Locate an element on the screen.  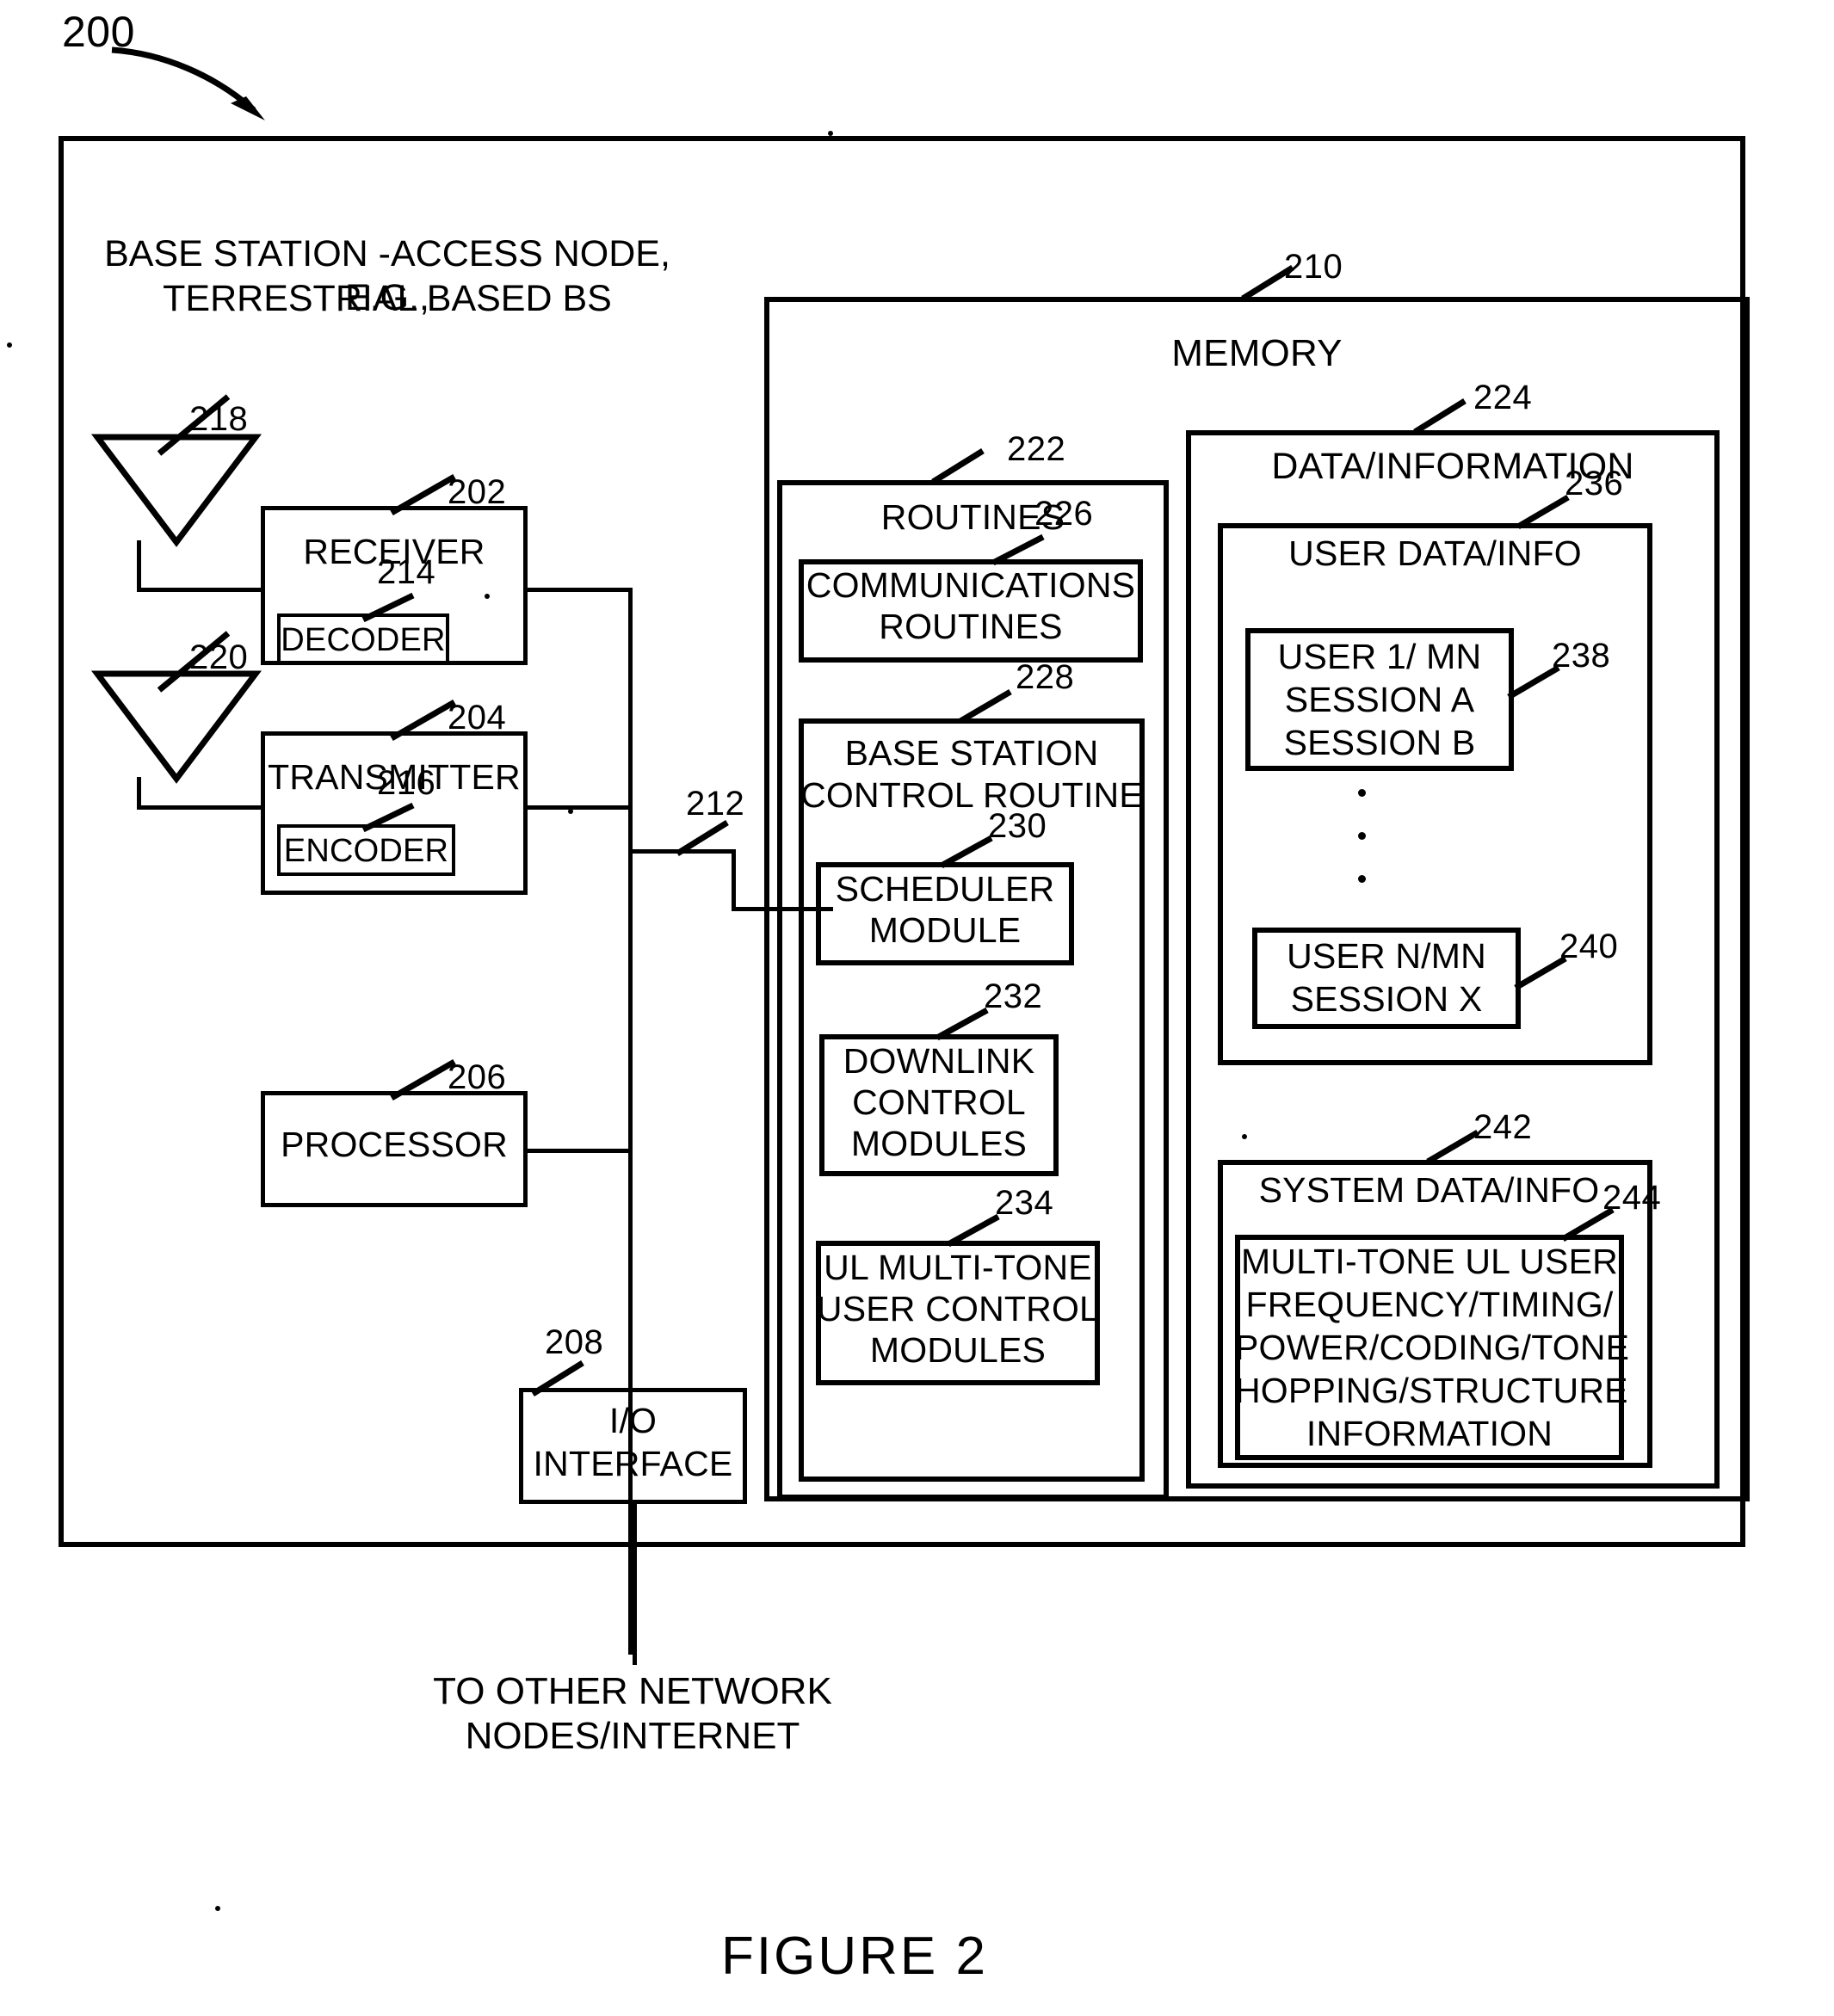
user-data-info-label: USER DATA/INFO is located at coordinates (1435, 553).